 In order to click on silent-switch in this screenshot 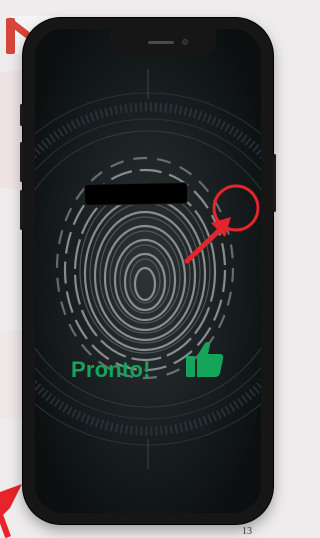, I will do `click(21, 115)`.